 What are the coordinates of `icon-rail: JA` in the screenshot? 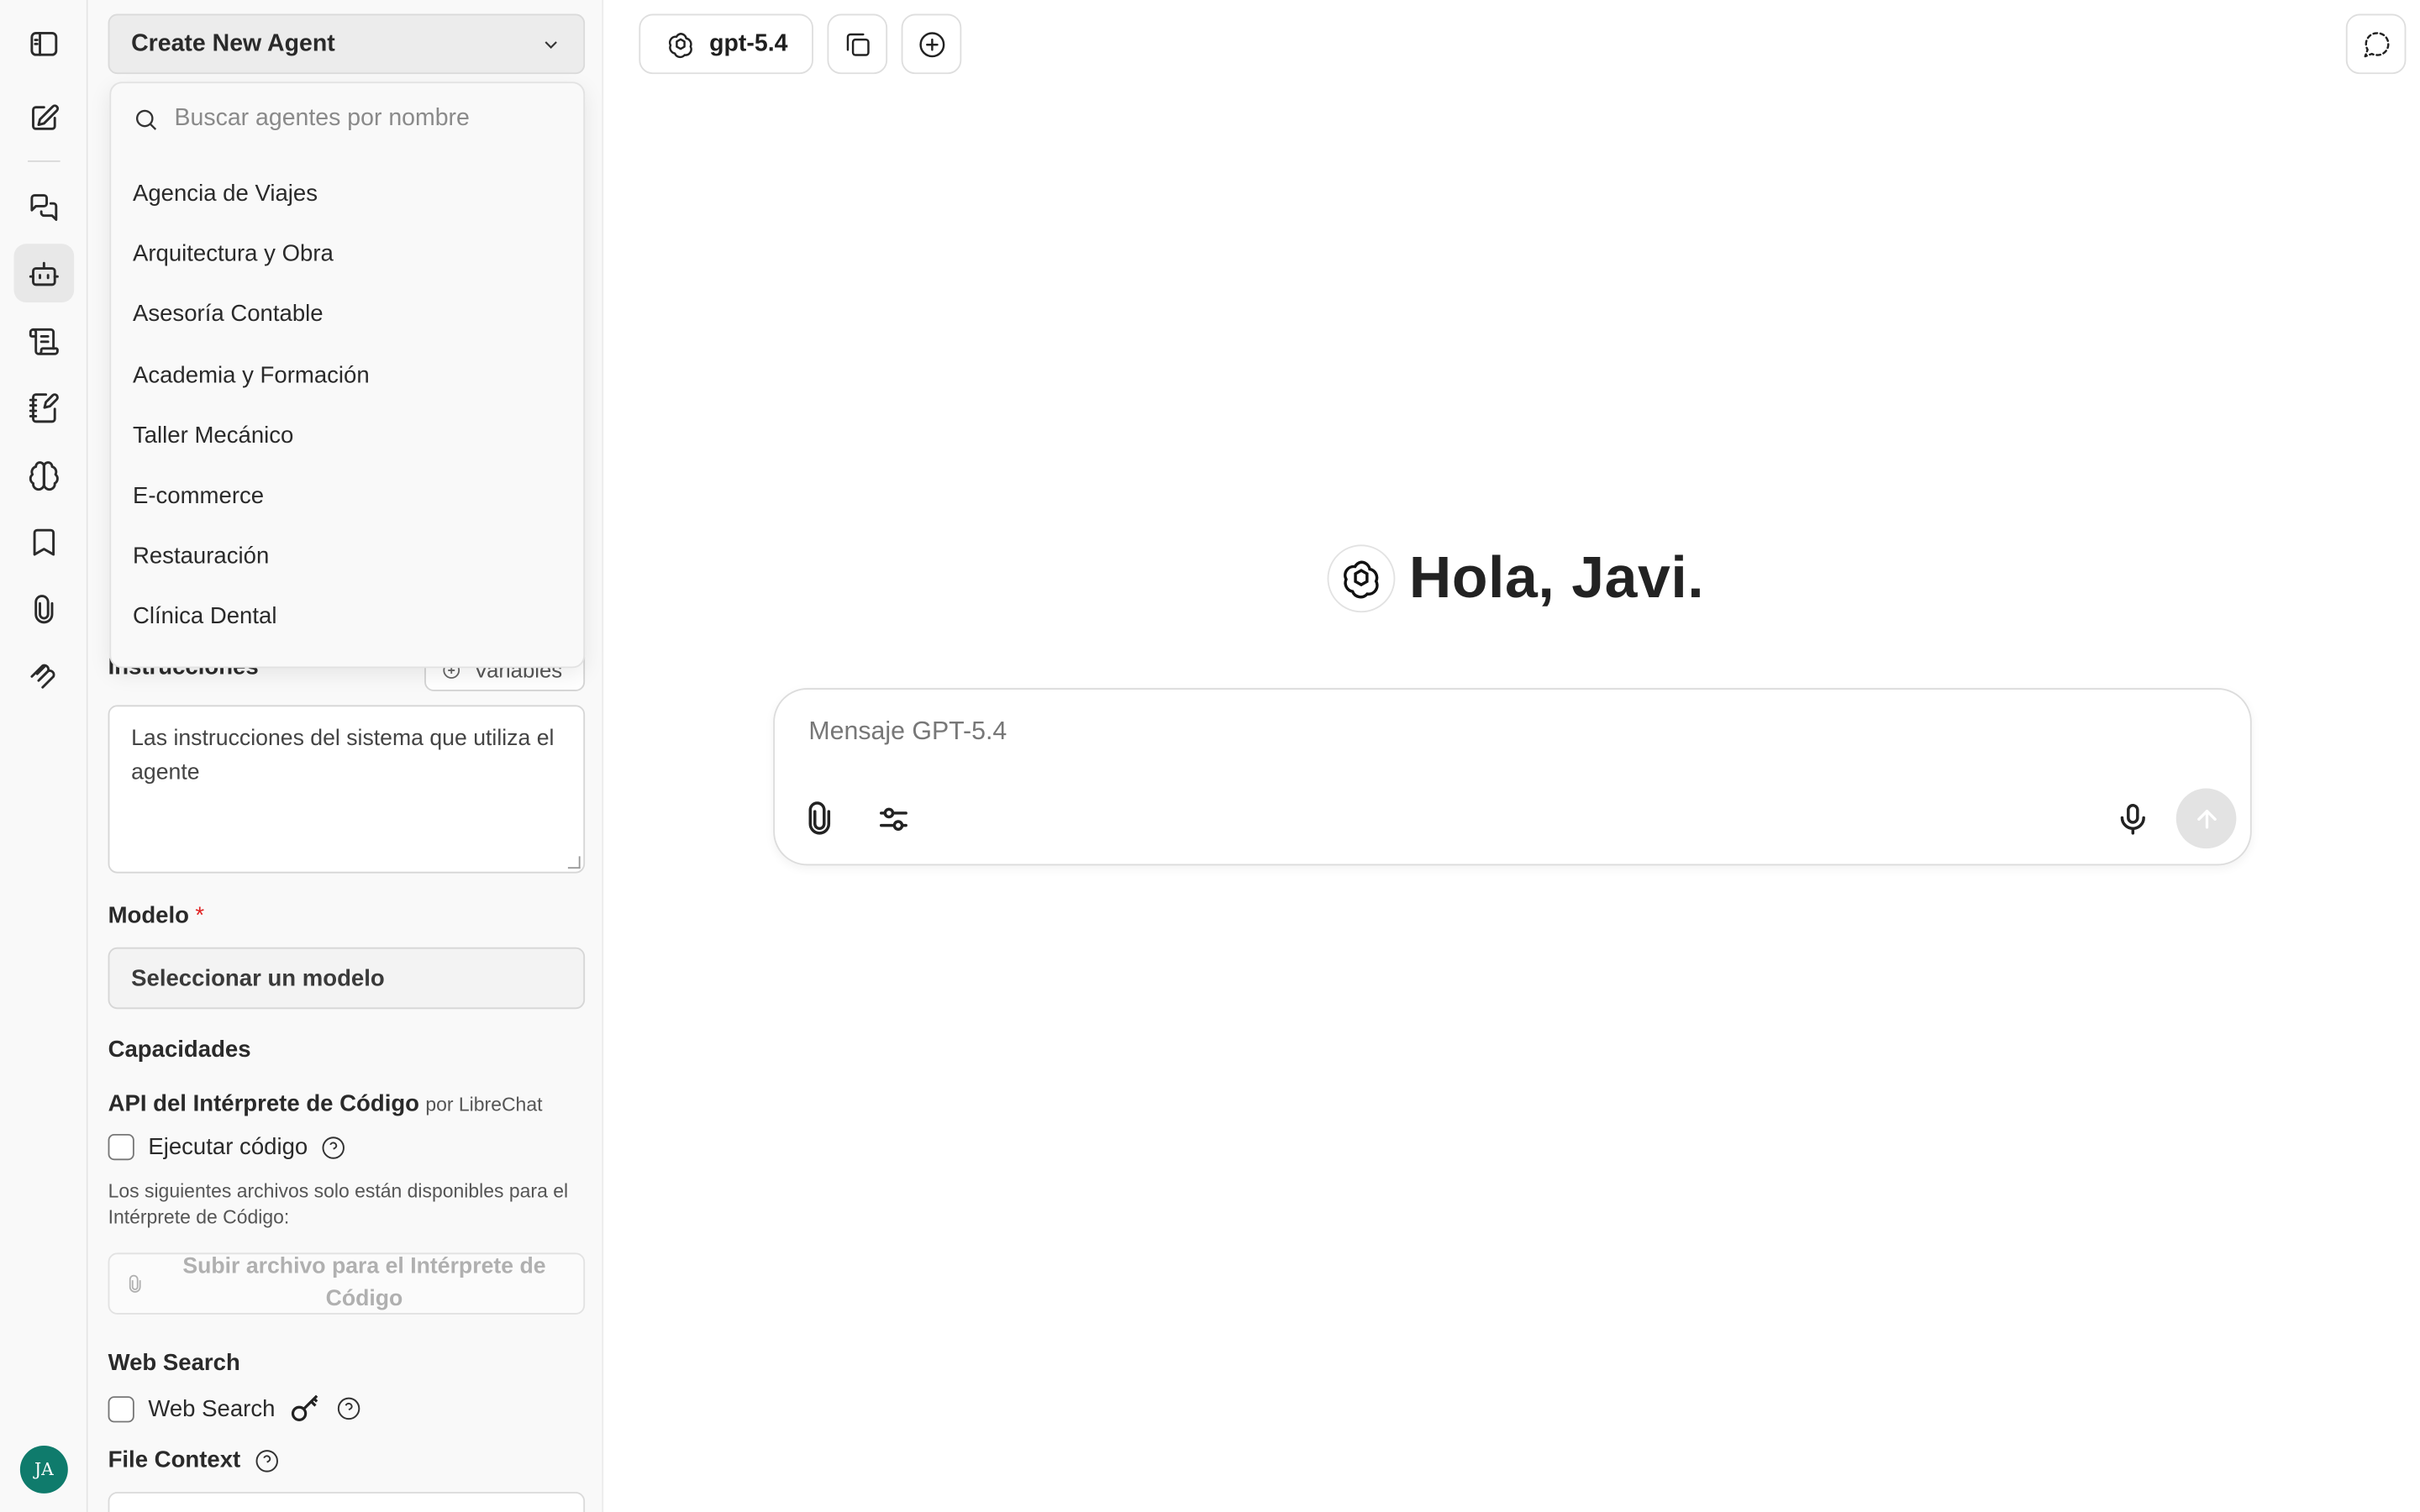 It's located at (44, 756).